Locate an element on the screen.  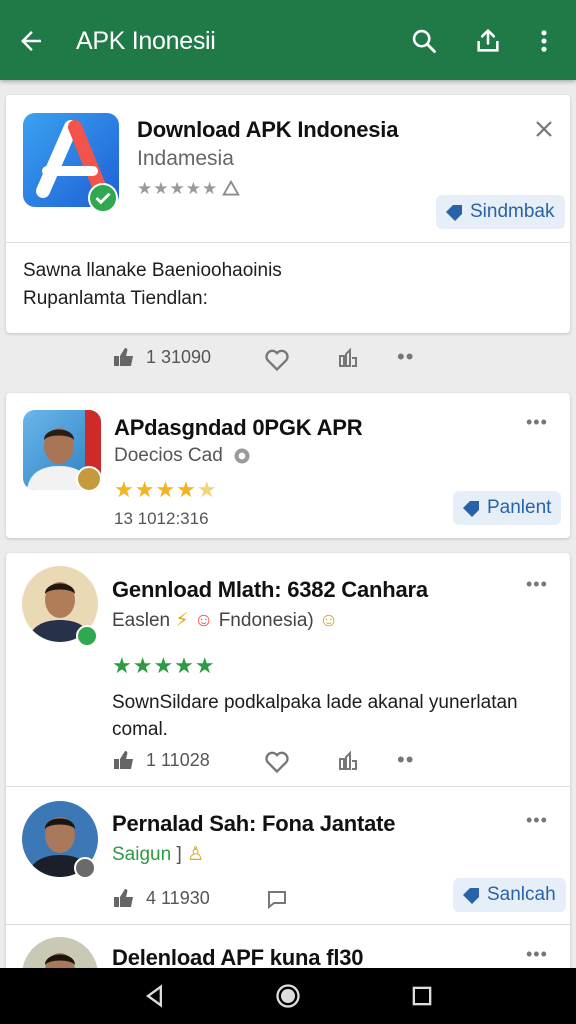
card1-description-line1: Sawna llanake Baenioohaoinis is located at coordinates (152, 270).